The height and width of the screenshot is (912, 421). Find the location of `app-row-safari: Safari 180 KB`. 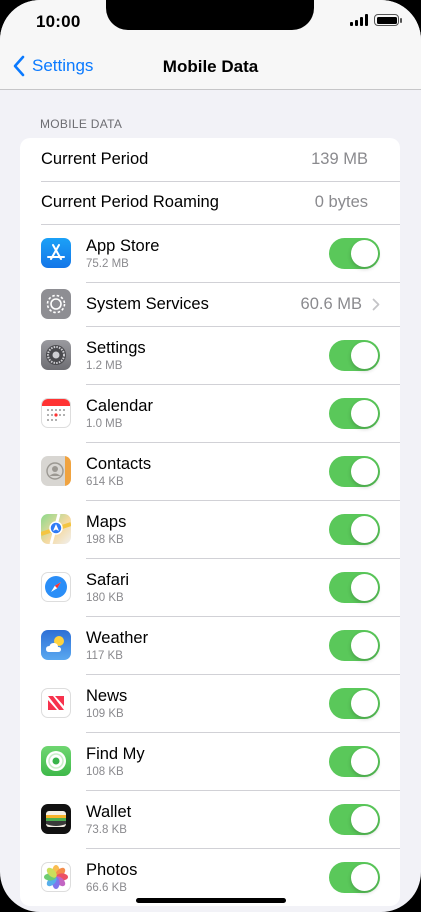

app-row-safari: Safari 180 KB is located at coordinates (210, 587).